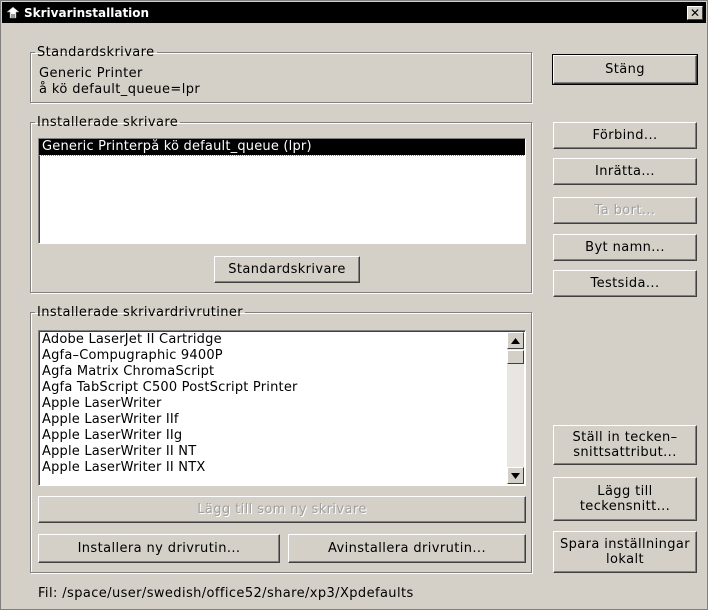 This screenshot has width=708, height=610. What do you see at coordinates (515, 475) in the screenshot?
I see `arrow-down-icon` at bounding box center [515, 475].